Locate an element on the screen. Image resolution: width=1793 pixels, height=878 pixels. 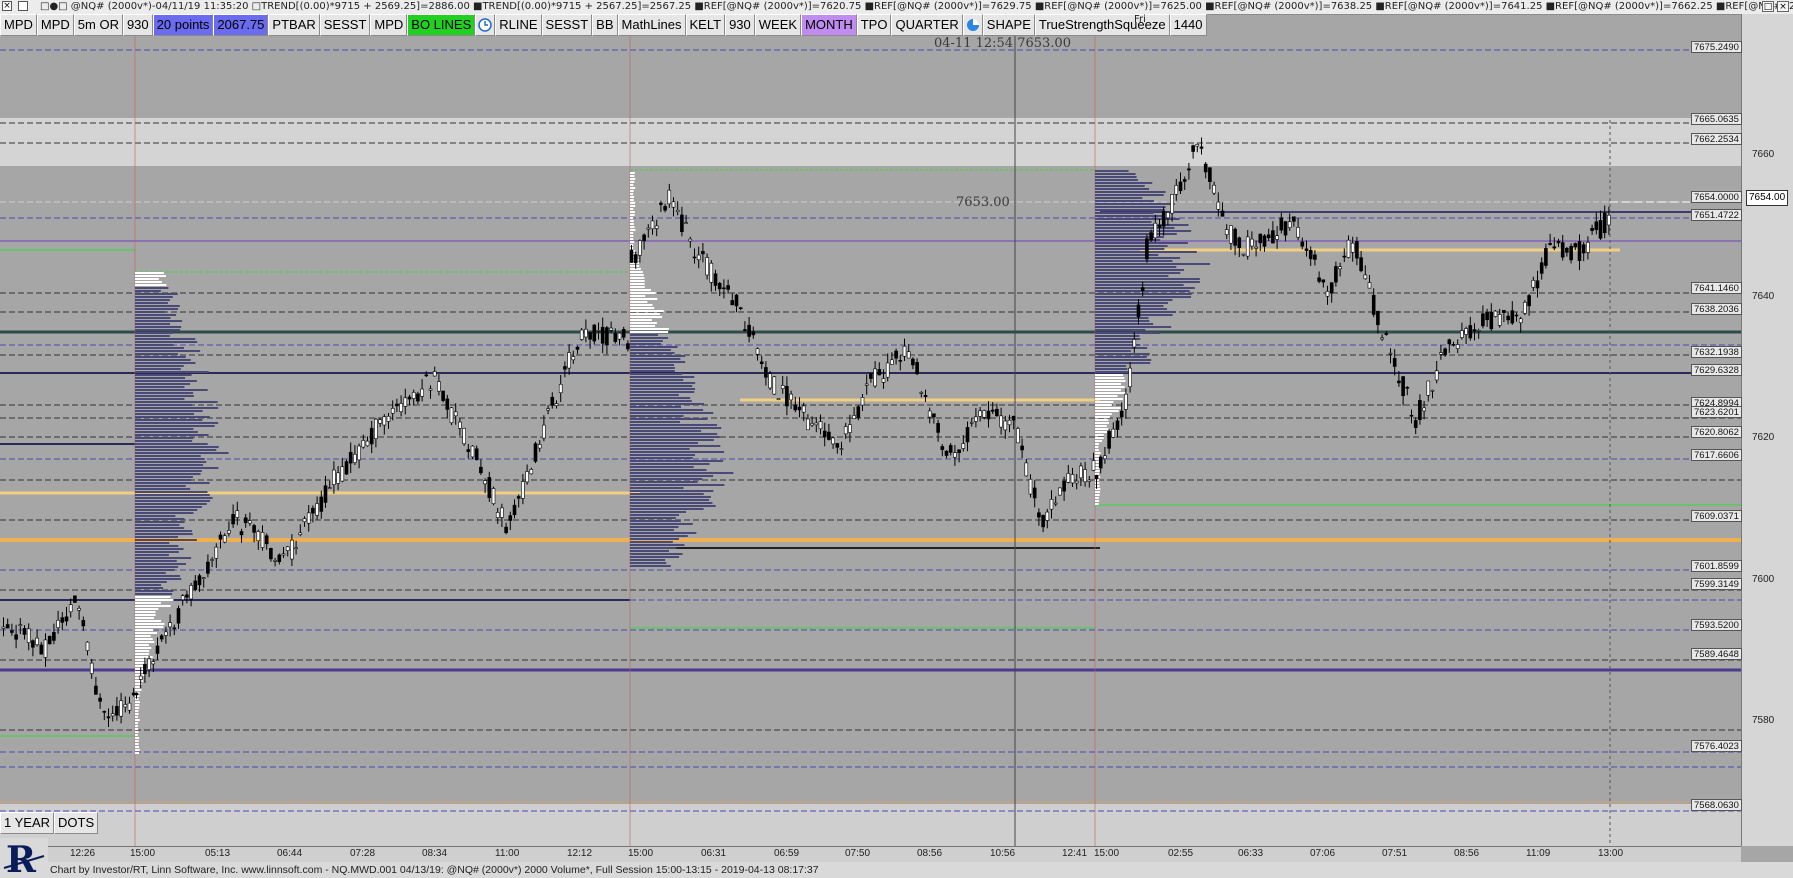
toolbar-button-mathlines: MathLines is located at coordinates (651, 25).